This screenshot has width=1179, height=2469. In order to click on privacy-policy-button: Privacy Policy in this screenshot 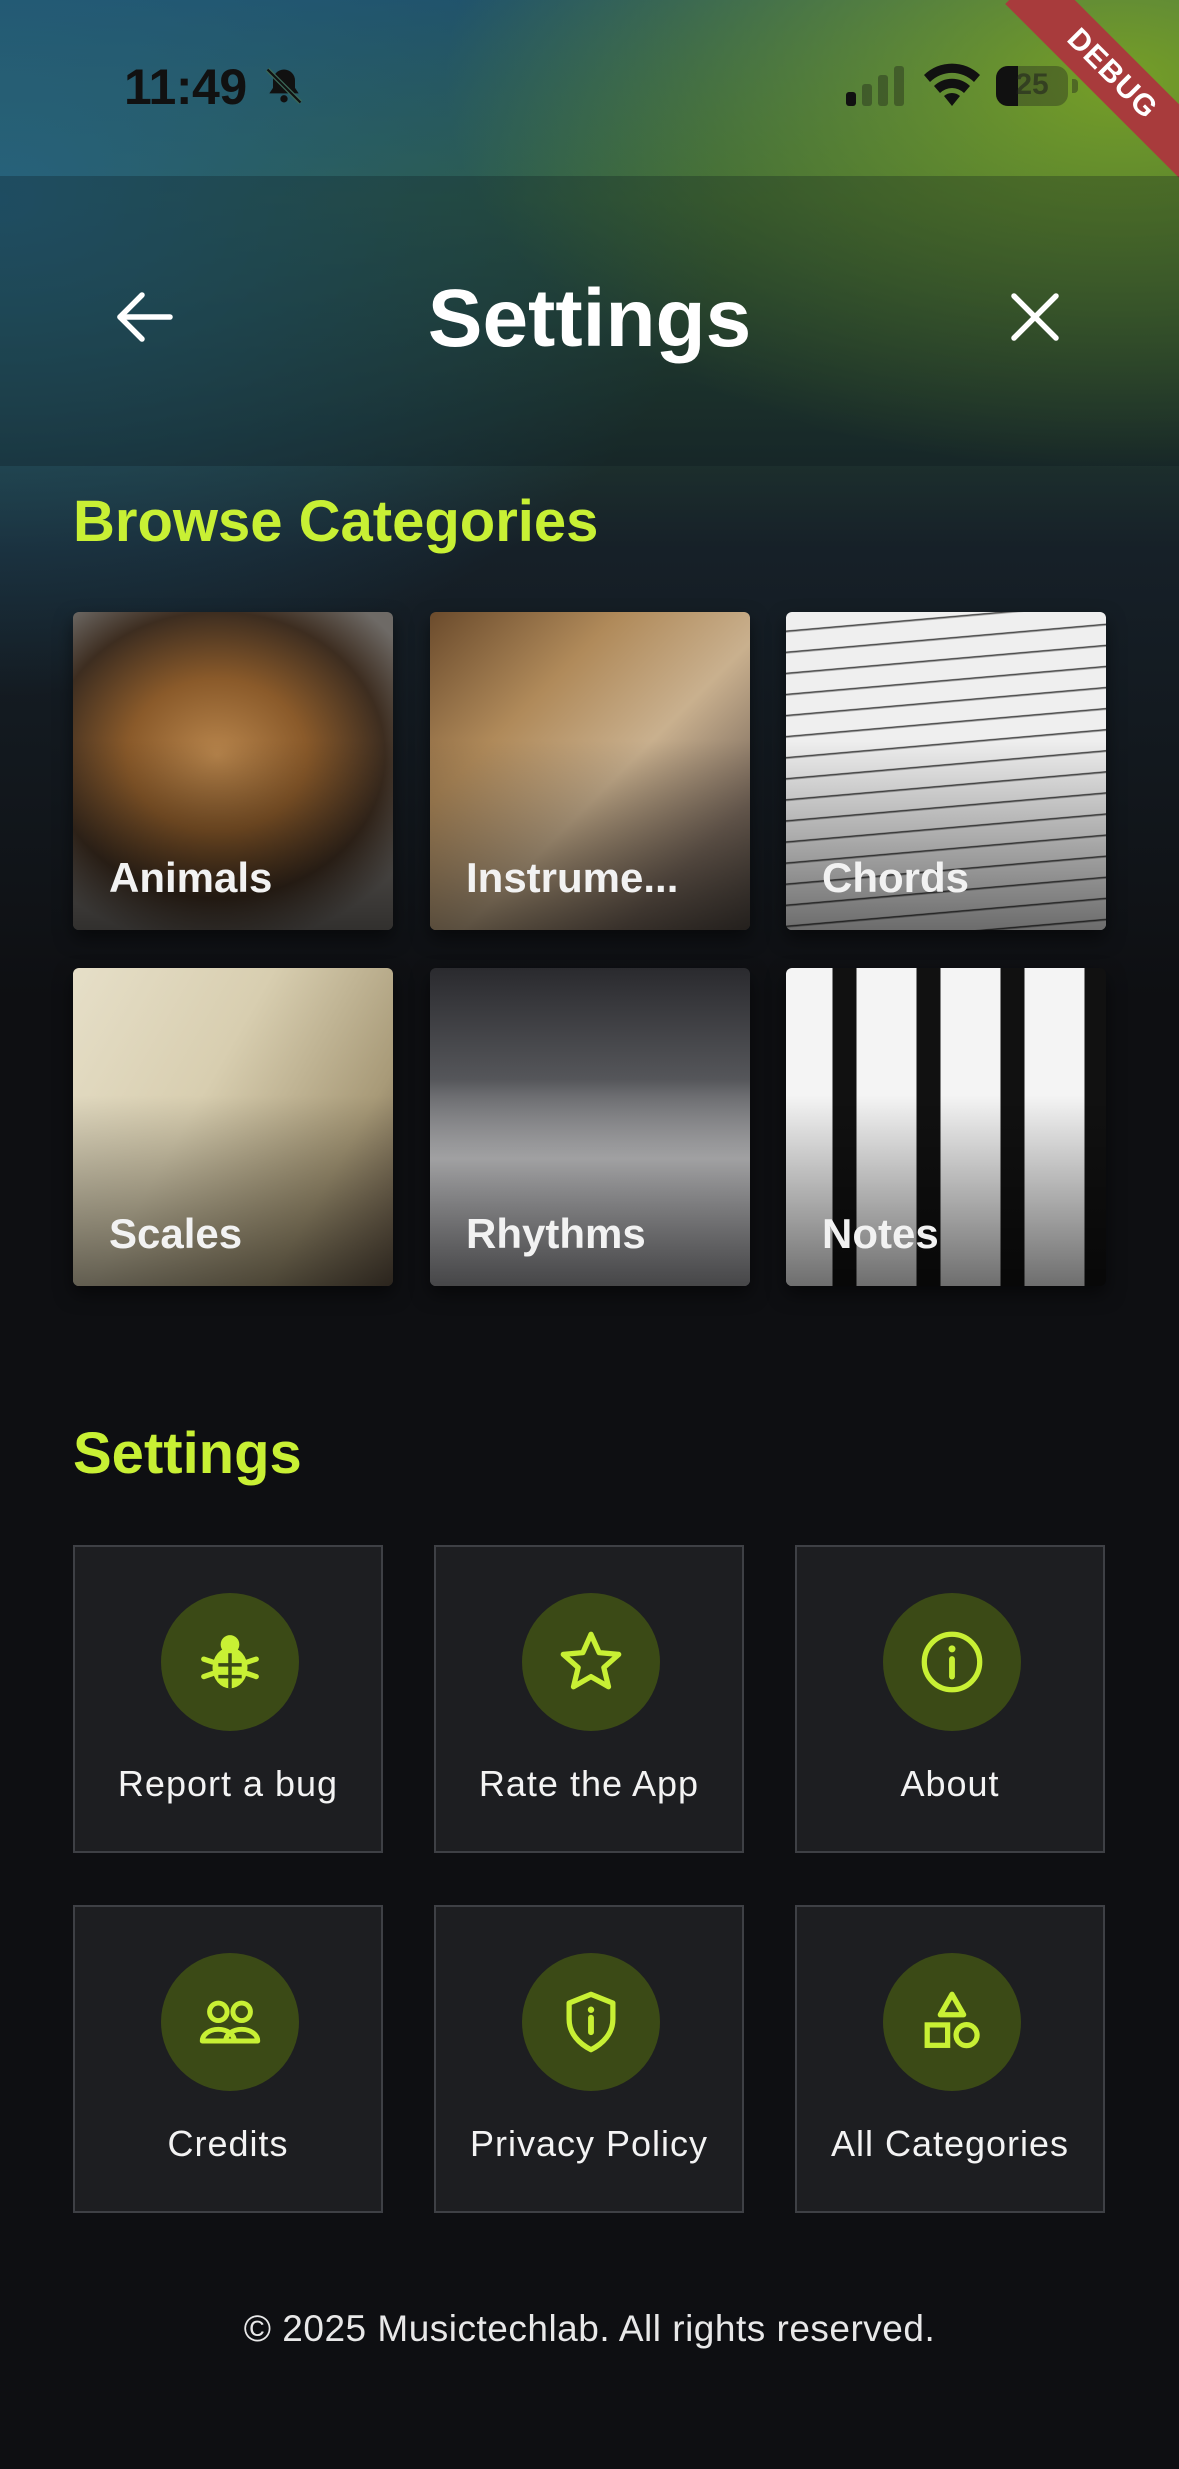, I will do `click(589, 2059)`.